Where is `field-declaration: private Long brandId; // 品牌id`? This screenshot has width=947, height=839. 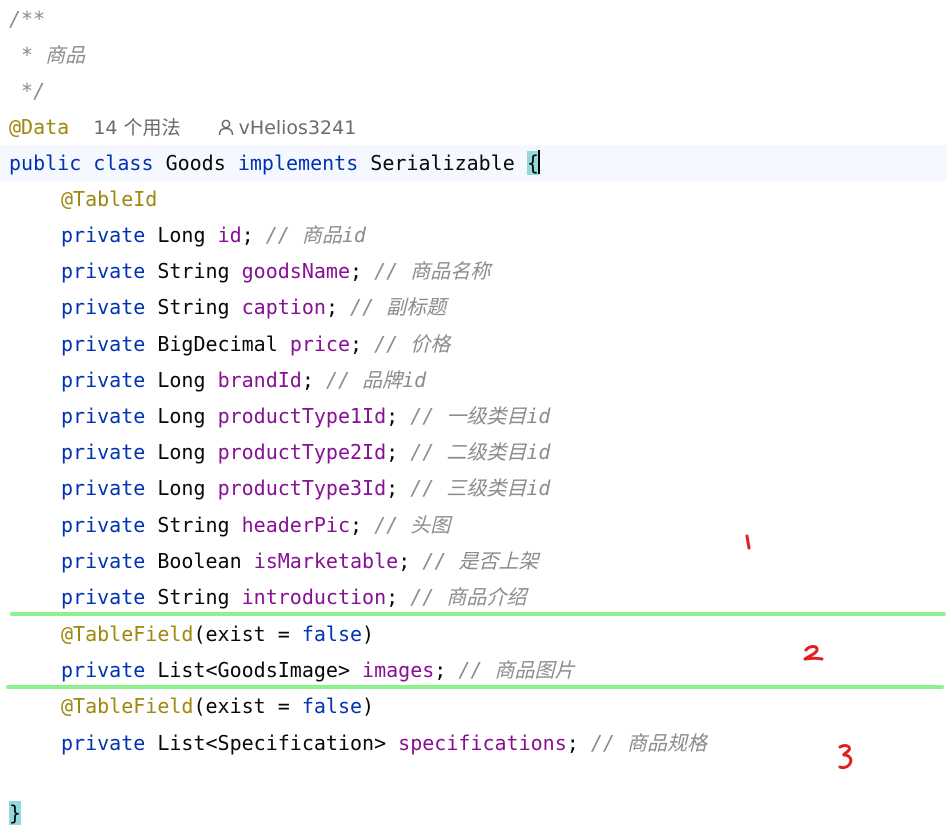 field-declaration: private Long brandId; // 品牌id is located at coordinates (244, 380).